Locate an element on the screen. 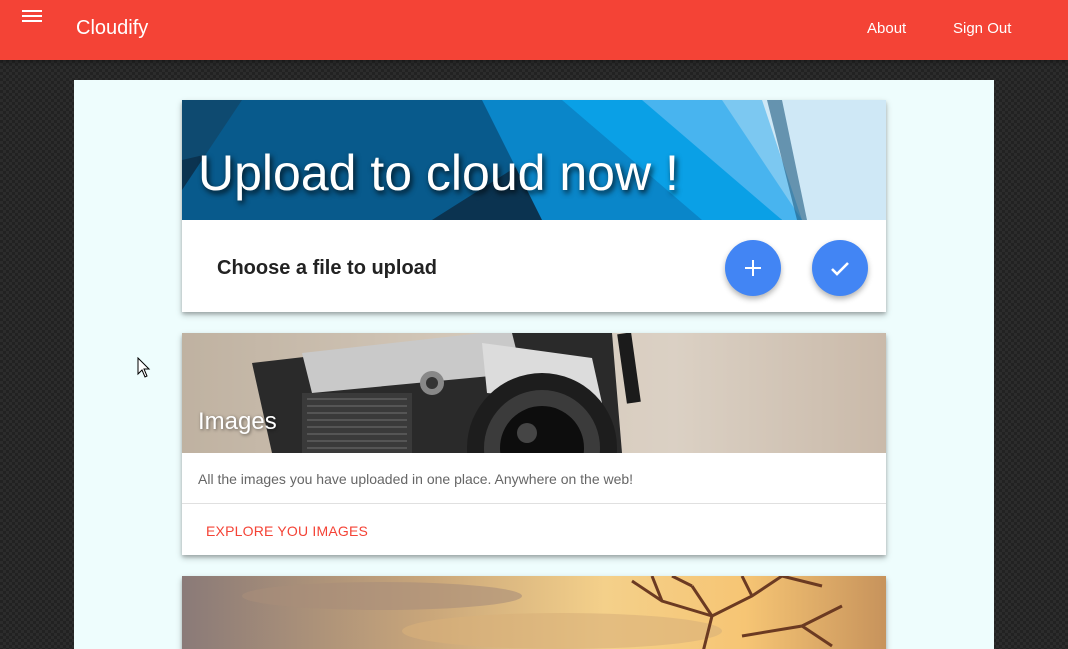 The height and width of the screenshot is (649, 1068). upload-label: Choose a file to upload is located at coordinates (327, 268).